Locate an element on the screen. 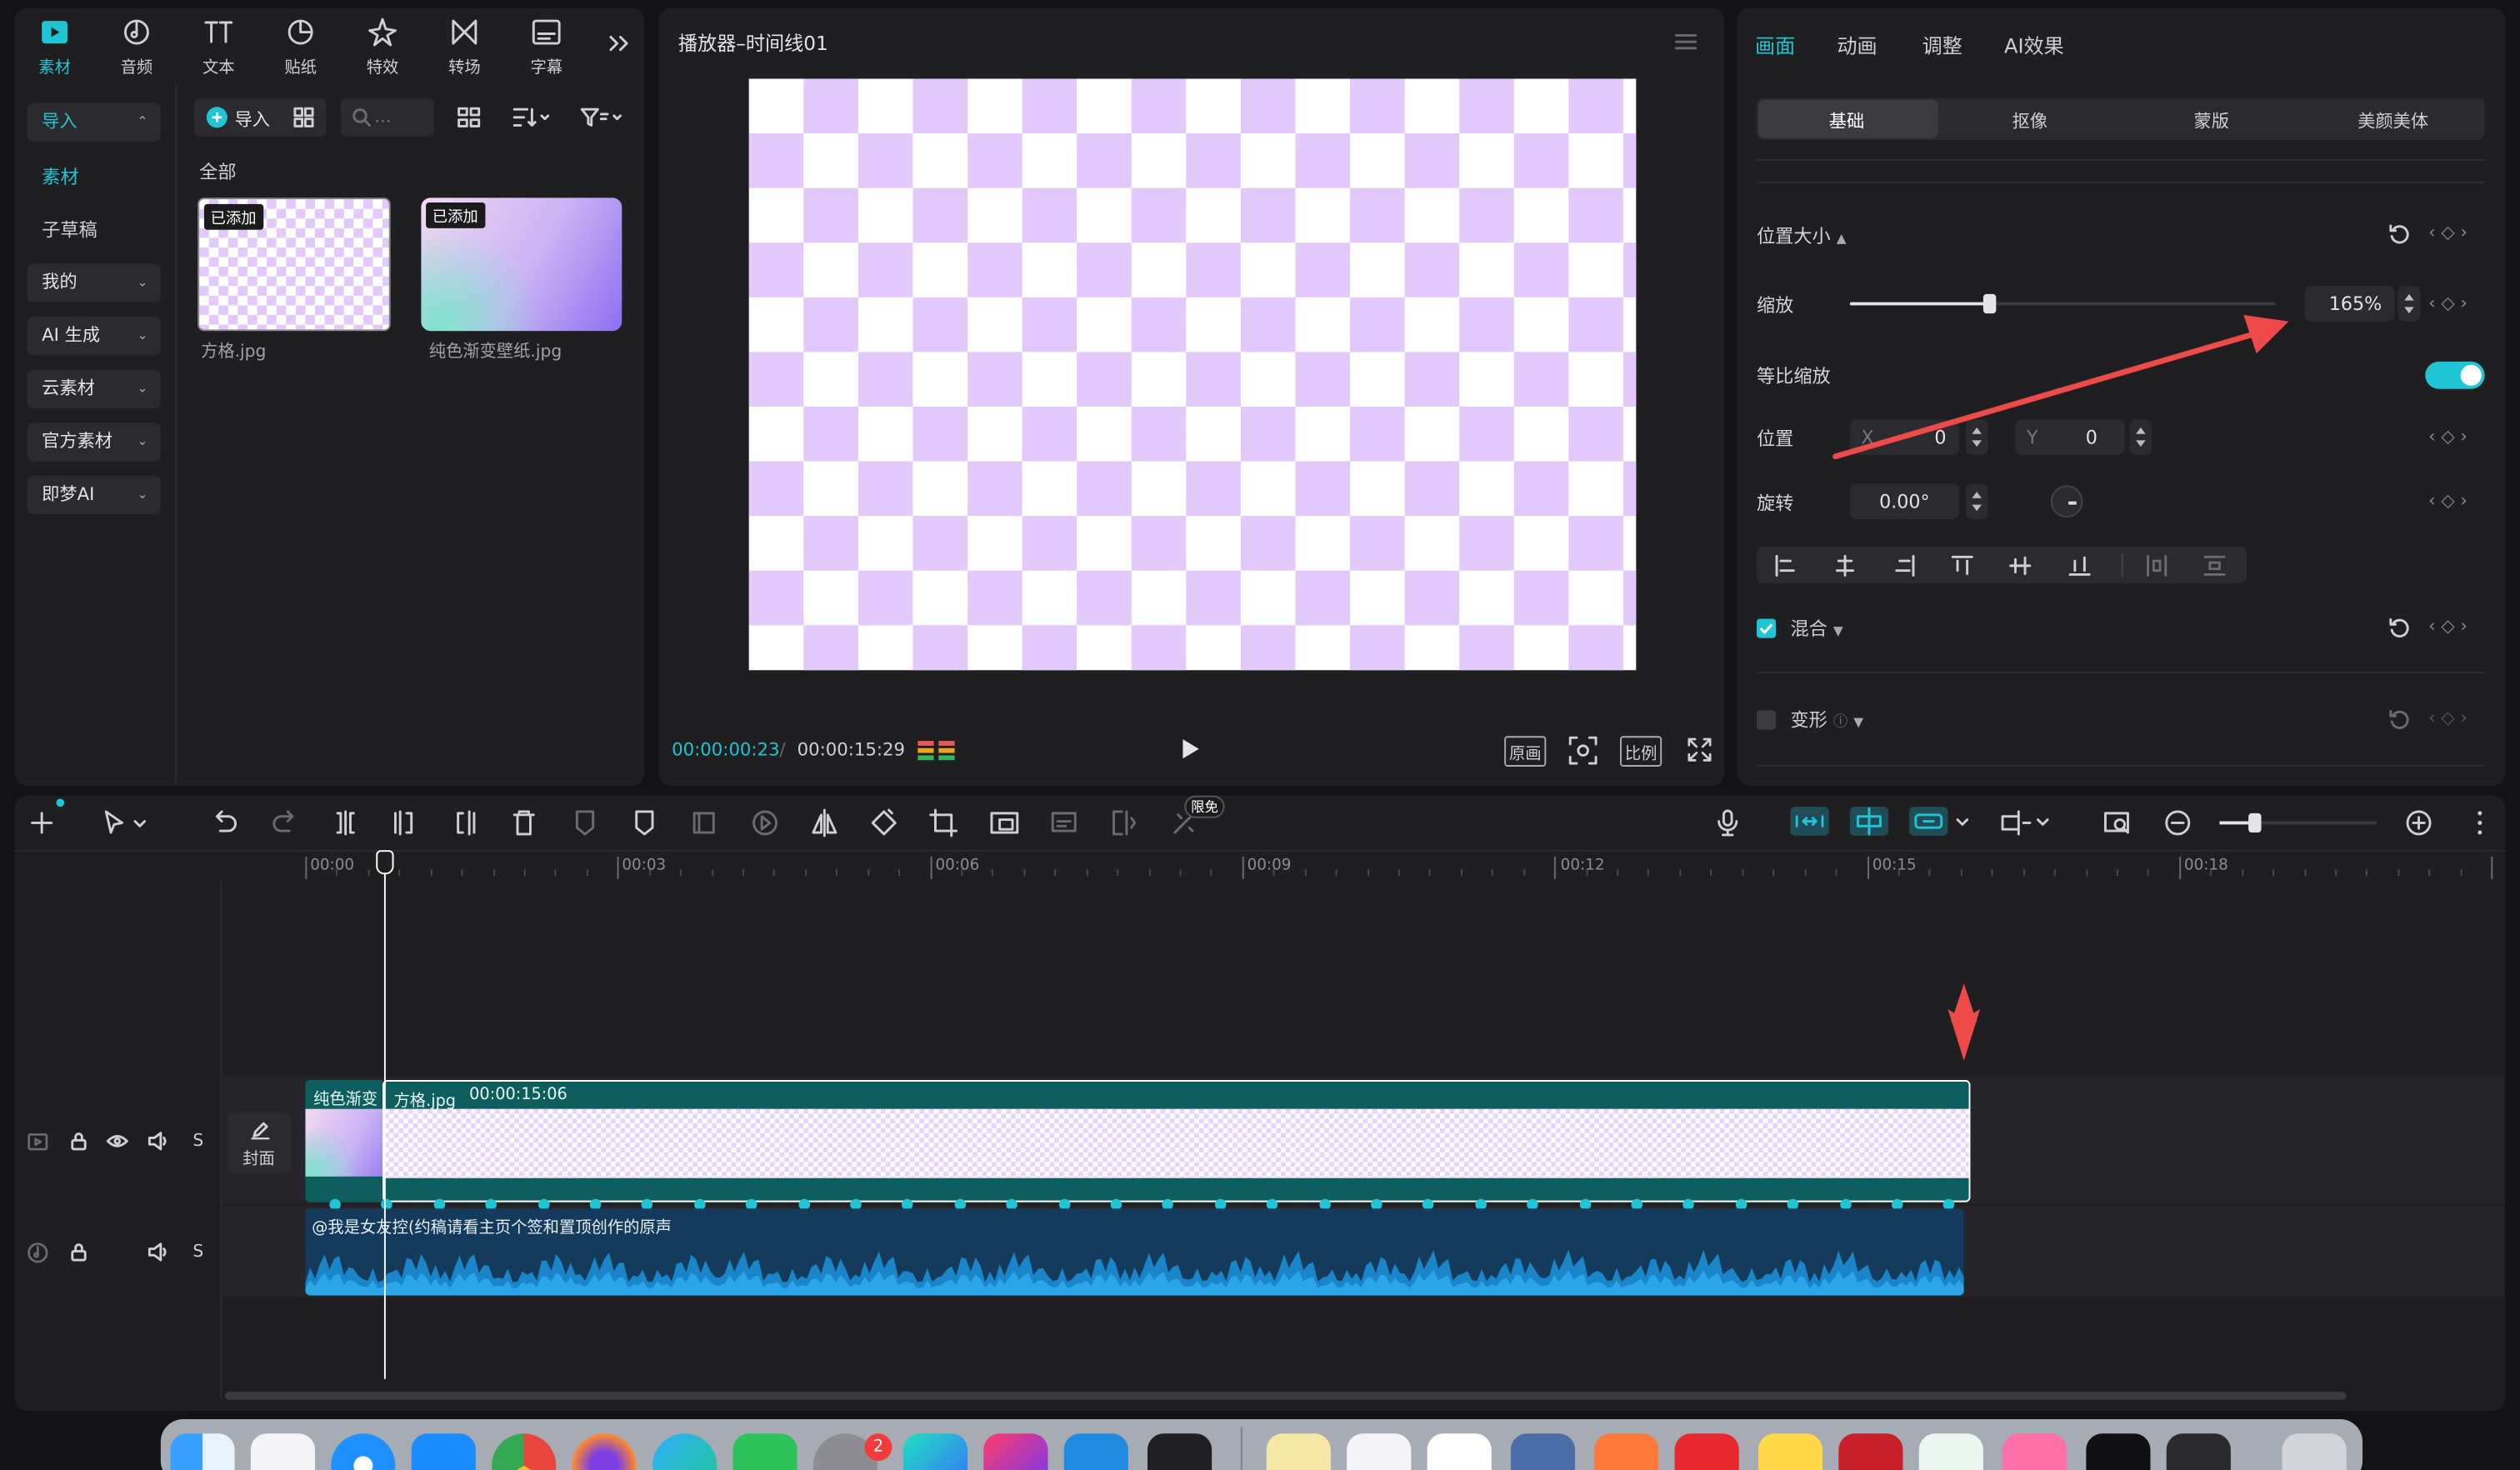  filter-icon is located at coordinates (600, 117).